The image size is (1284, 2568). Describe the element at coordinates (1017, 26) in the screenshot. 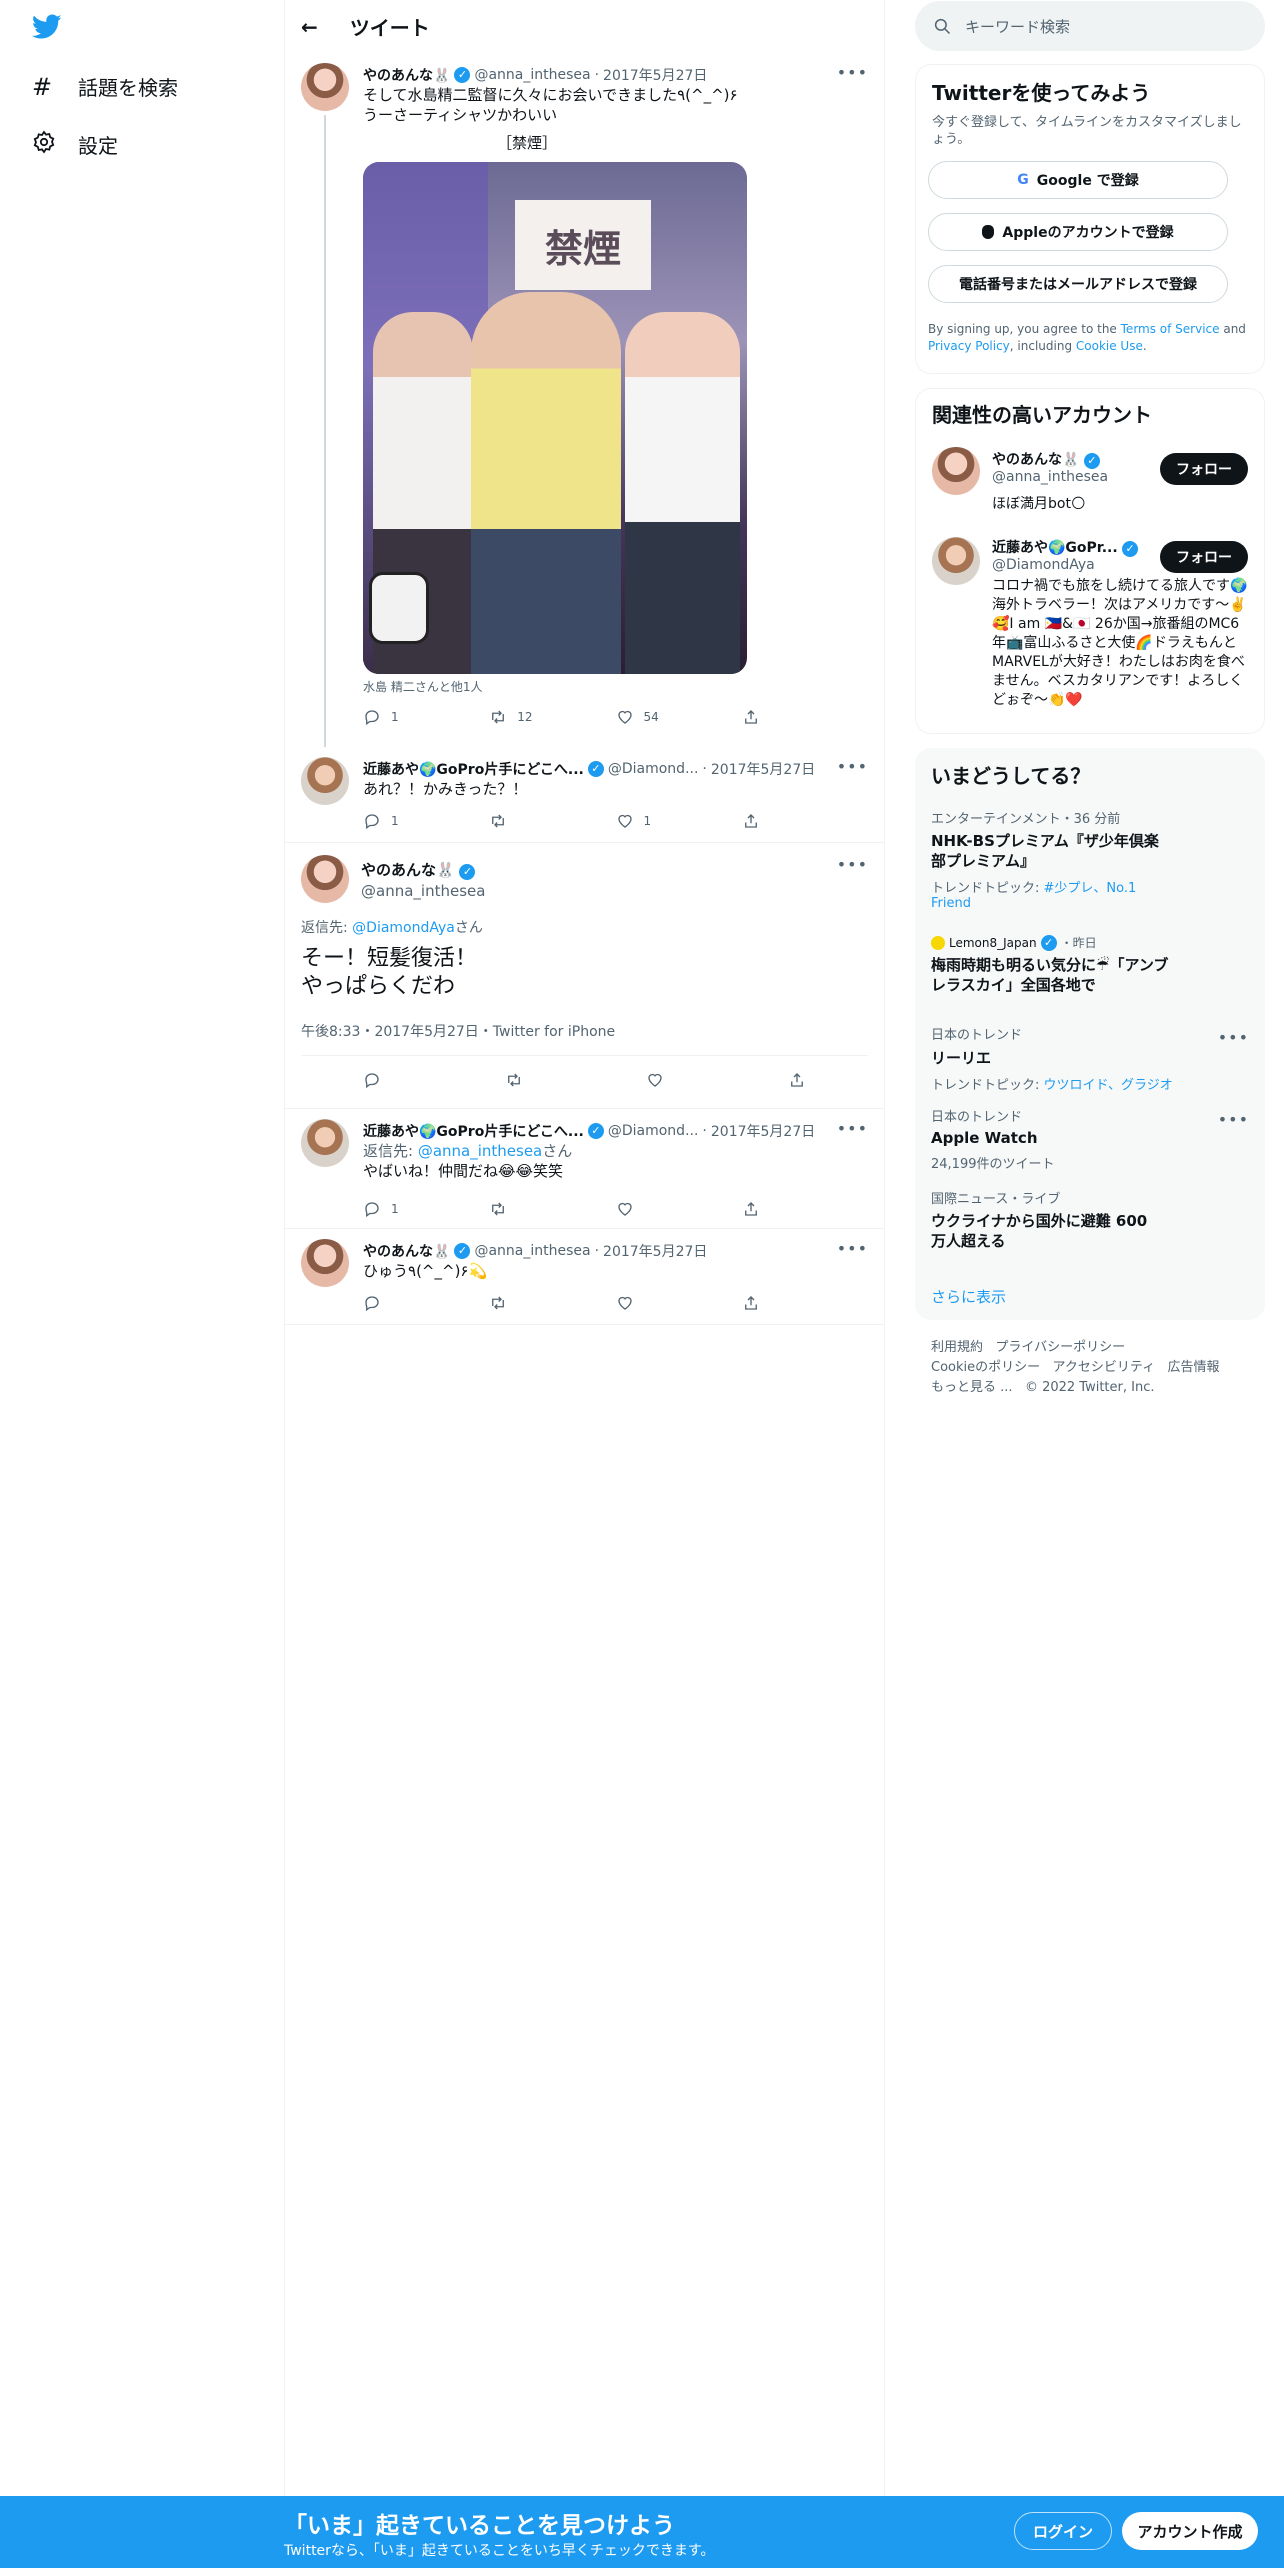

I see `search-input: キーワード検索` at that location.